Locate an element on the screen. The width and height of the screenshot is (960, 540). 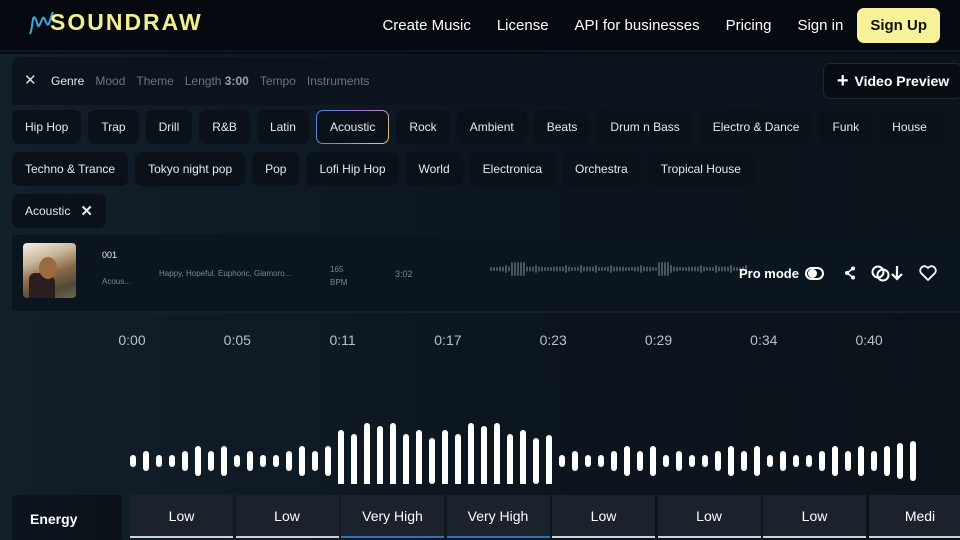
sign-up-button: Sign Up is located at coordinates (898, 25).